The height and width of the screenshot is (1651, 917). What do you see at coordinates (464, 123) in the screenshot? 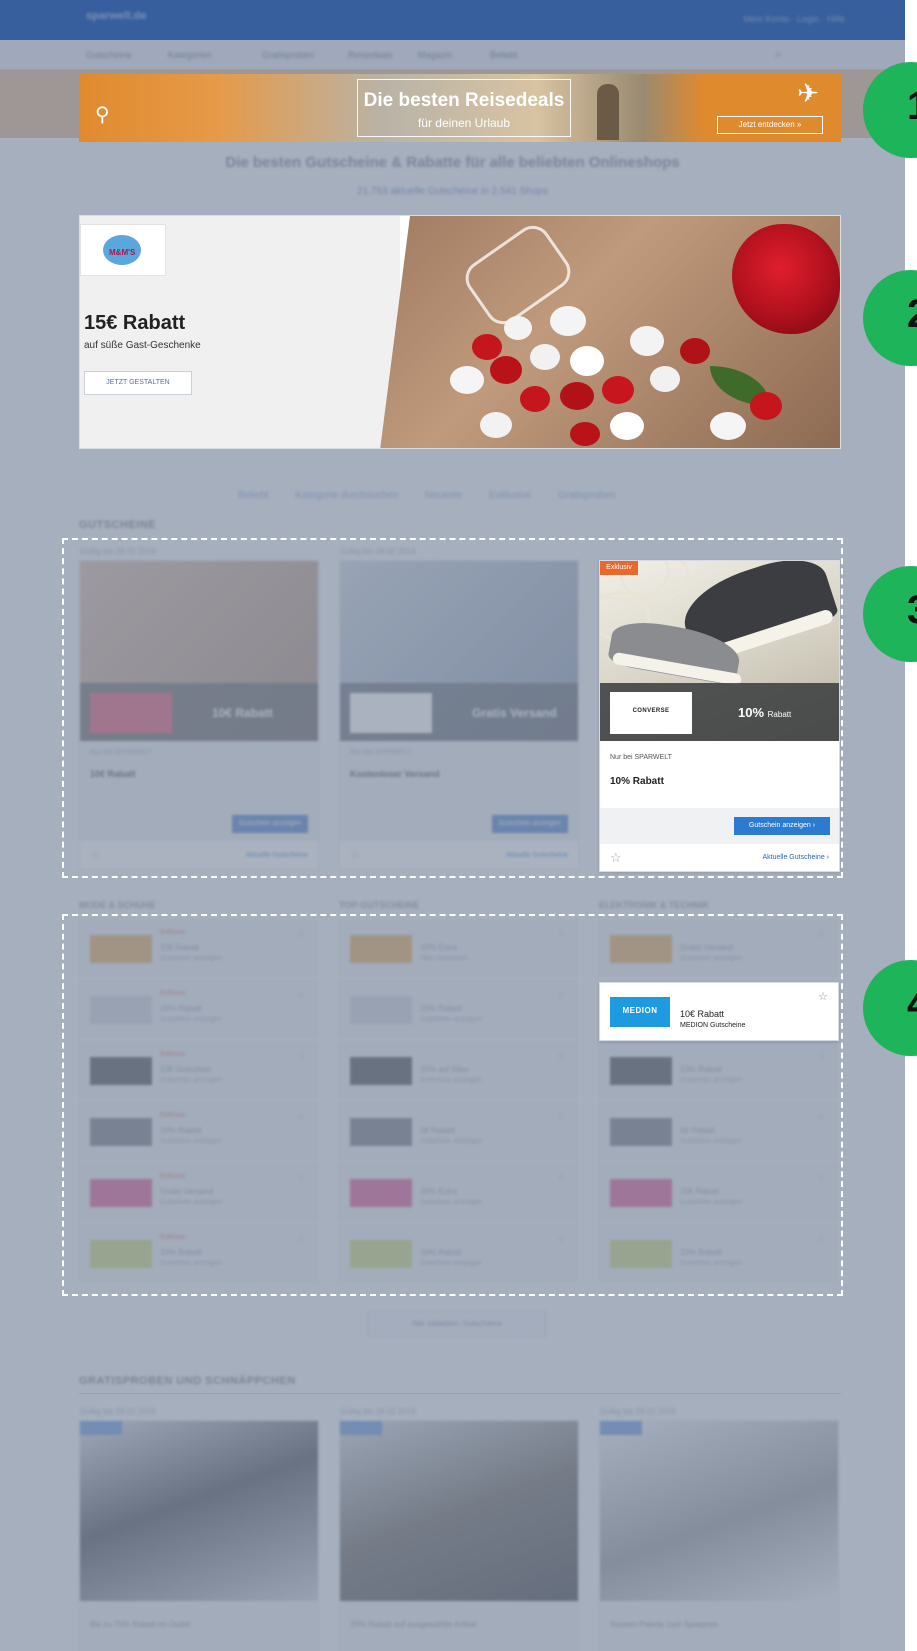
I see `travel-banner-subtitle: für deinen Urlaub` at bounding box center [464, 123].